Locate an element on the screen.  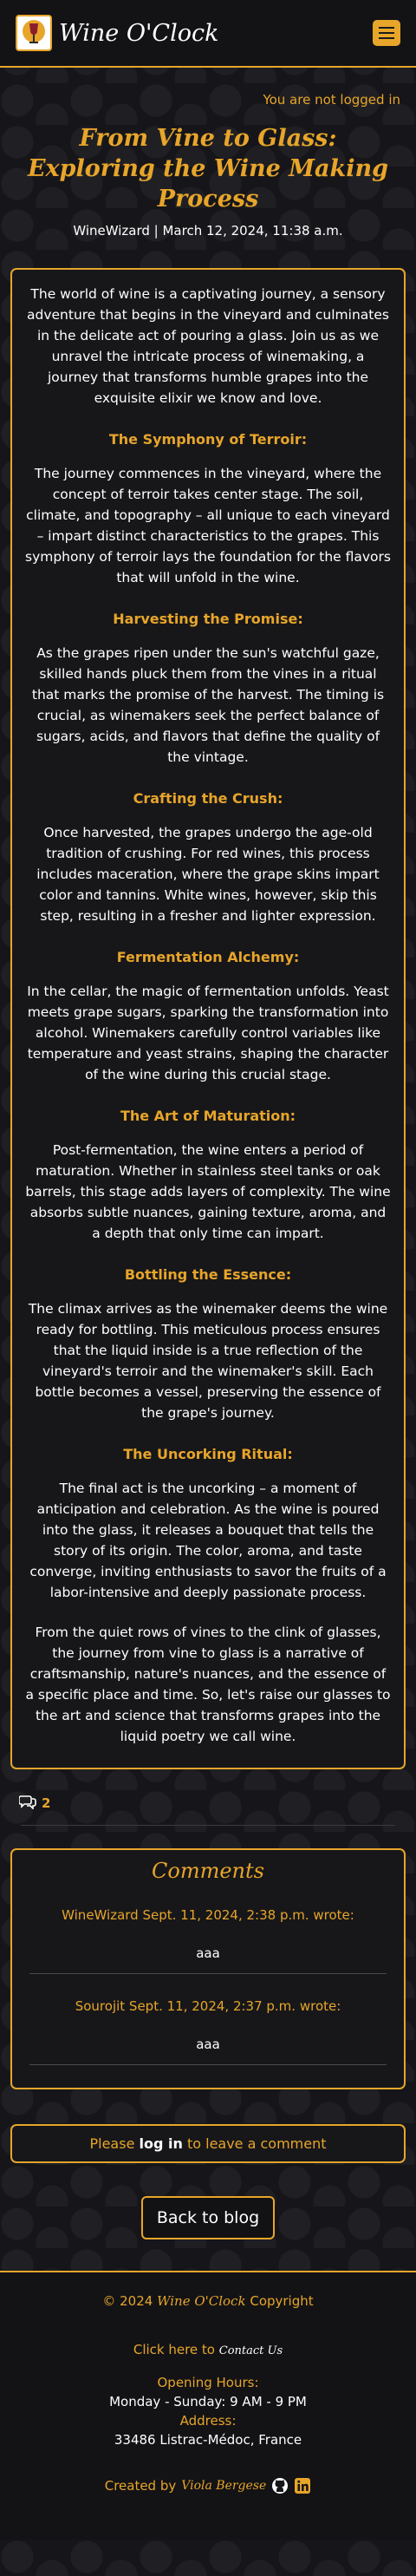
login-prompt: Please log in to leave a comment is located at coordinates (208, 2143).